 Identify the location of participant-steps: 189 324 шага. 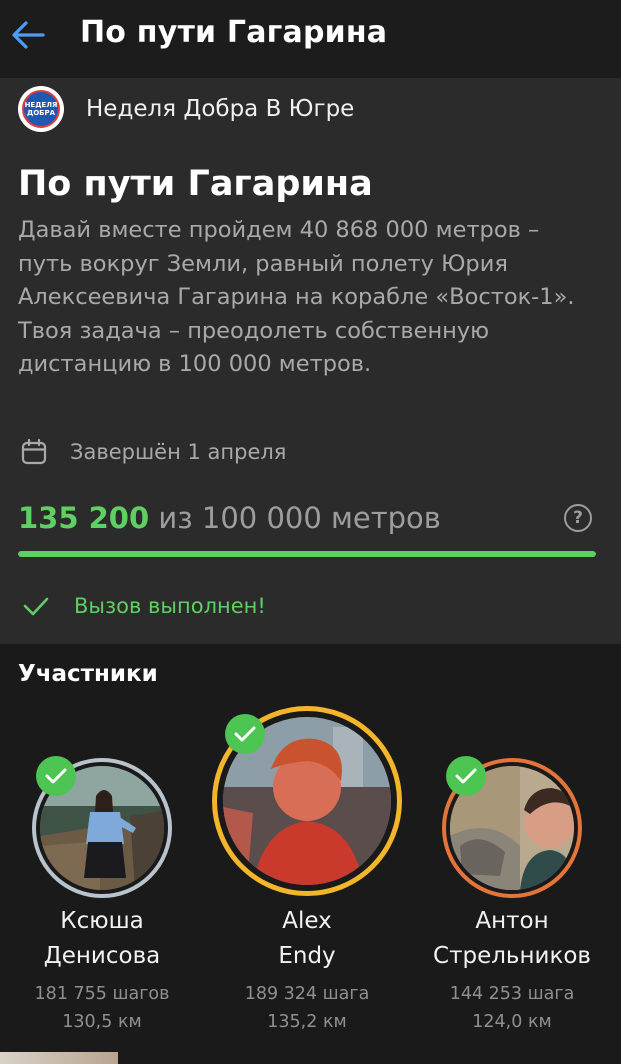
(307, 994).